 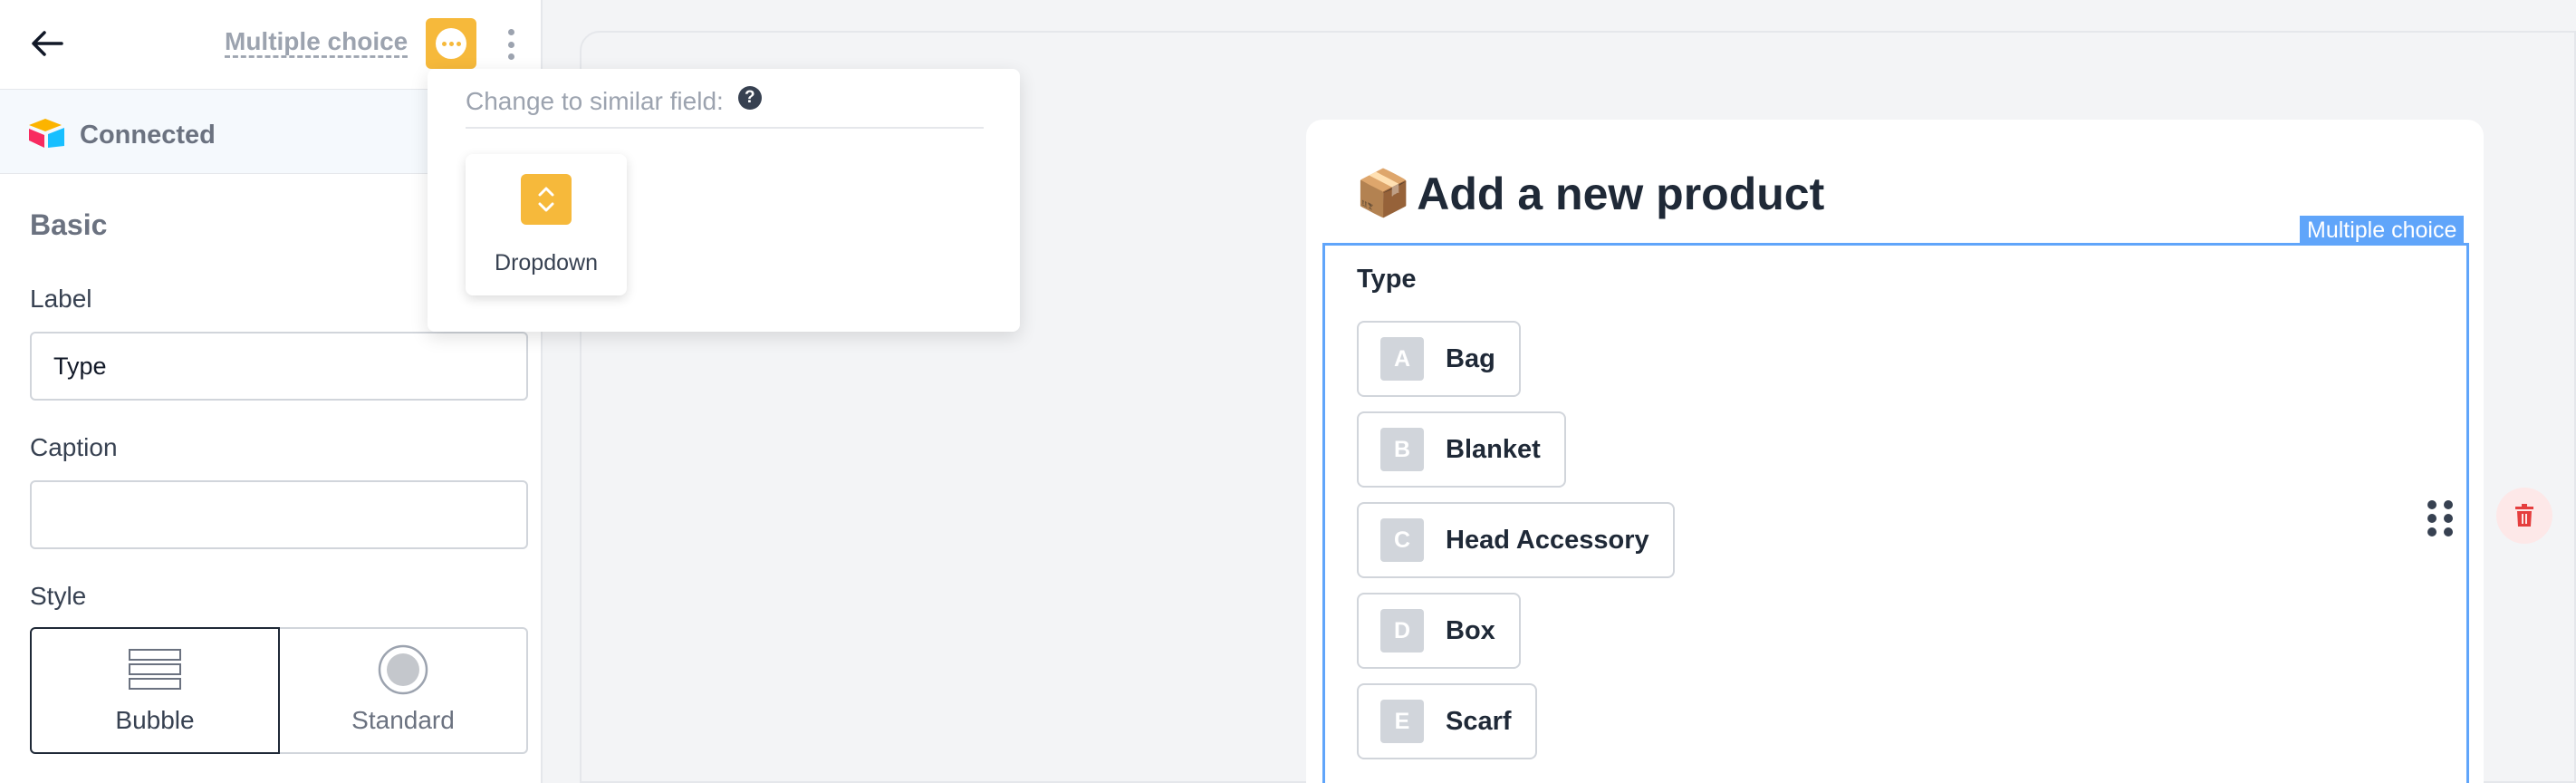 I want to click on choice-label: Scarf, so click(x=1479, y=721).